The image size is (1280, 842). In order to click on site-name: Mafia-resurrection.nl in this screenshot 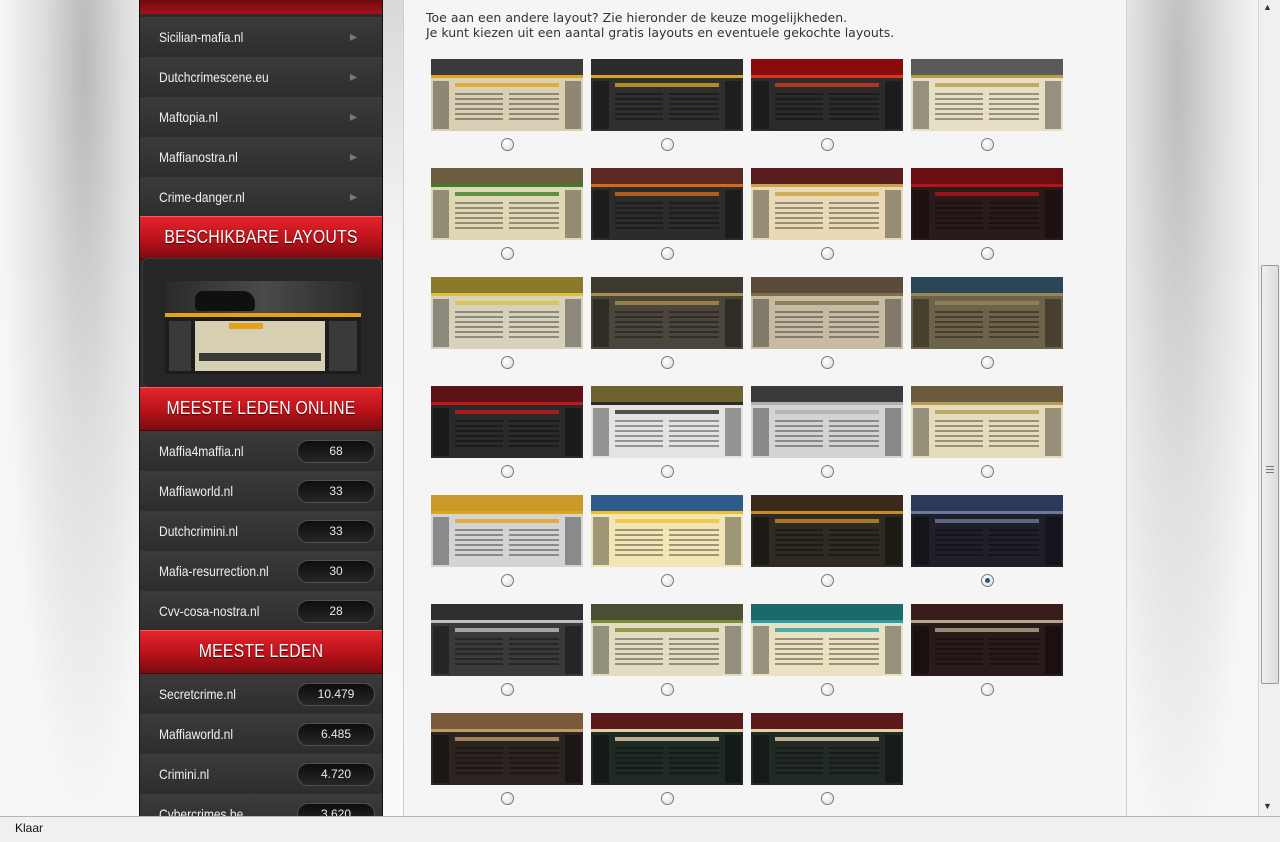, I will do `click(214, 571)`.